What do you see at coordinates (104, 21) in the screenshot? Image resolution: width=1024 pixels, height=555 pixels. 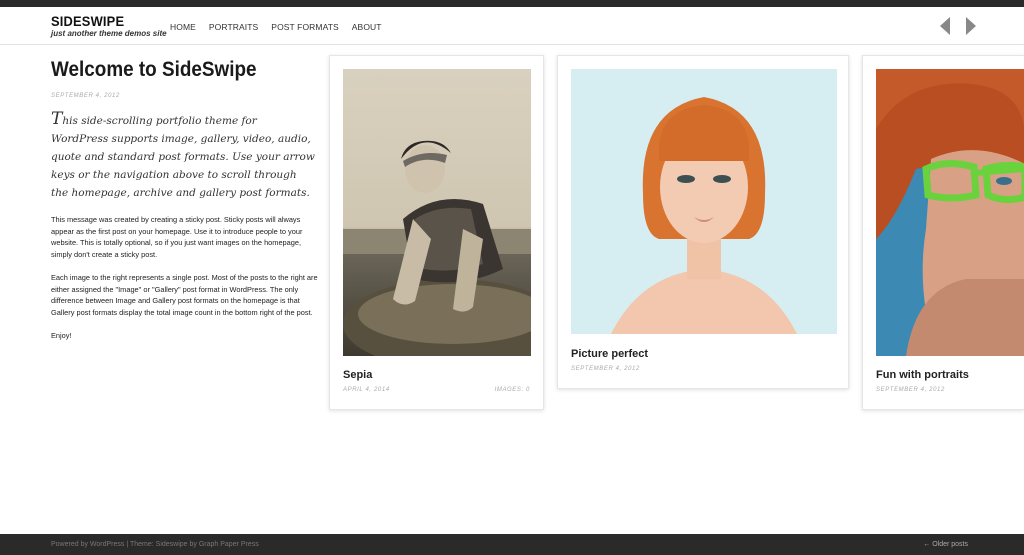 I see `site-title: SIDESWIPE` at bounding box center [104, 21].